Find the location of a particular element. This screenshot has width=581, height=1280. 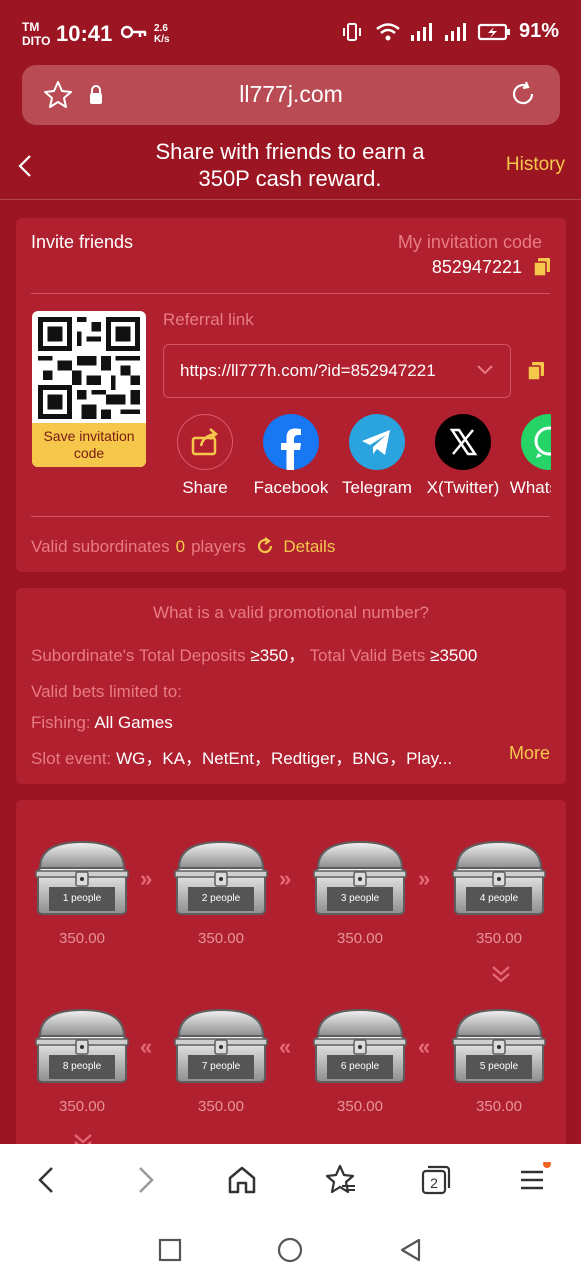

my-code-value: 852947221 is located at coordinates (476, 267).